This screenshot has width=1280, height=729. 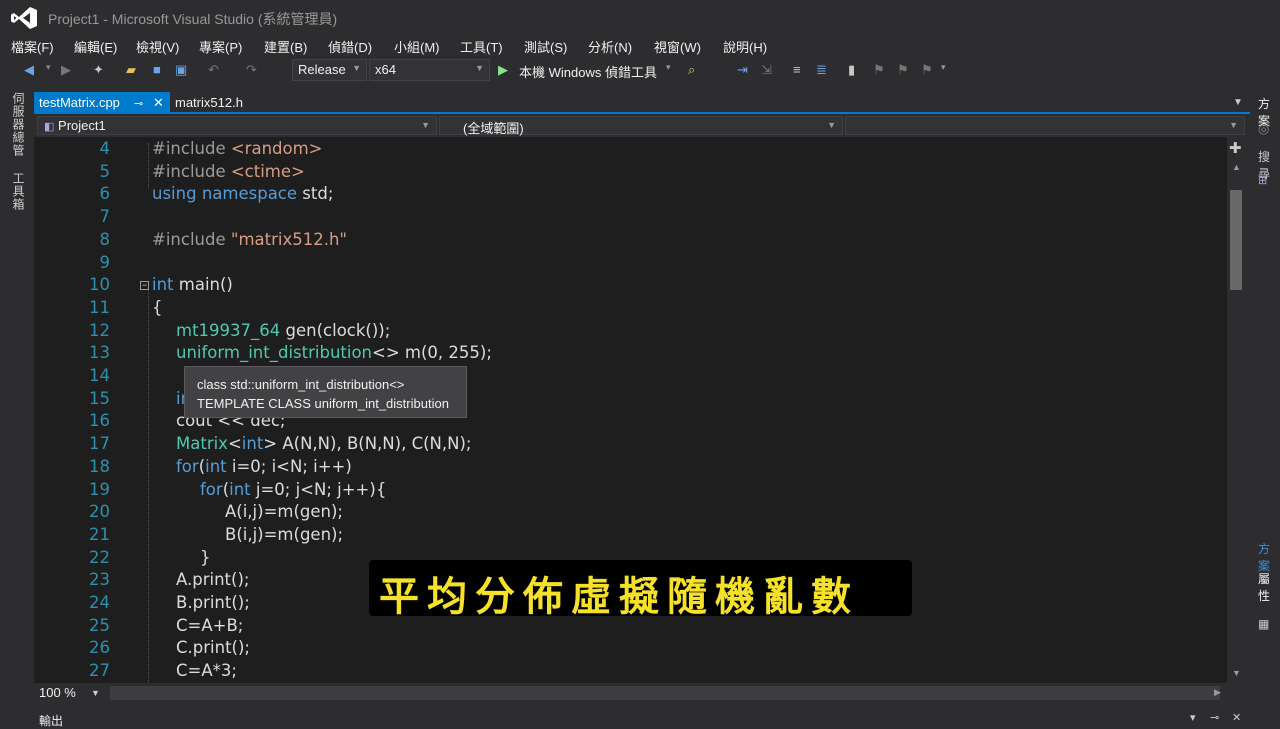 What do you see at coordinates (630, 331) in the screenshot?
I see `code-line: 12 mt19937_64 gen(clock());` at bounding box center [630, 331].